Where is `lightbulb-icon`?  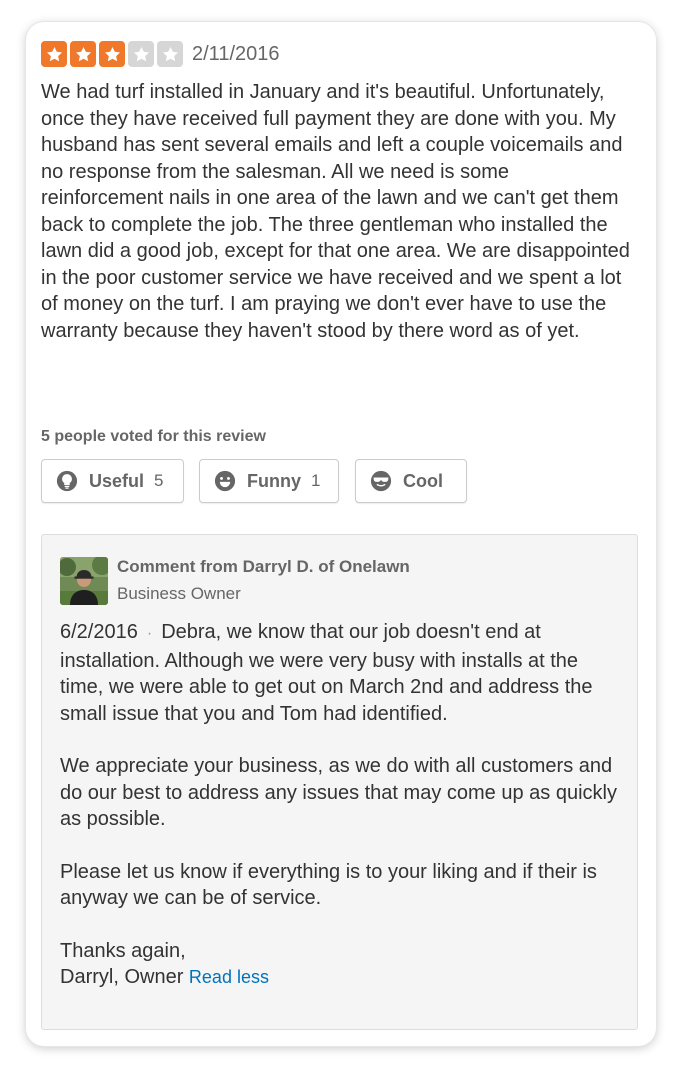 lightbulb-icon is located at coordinates (67, 481).